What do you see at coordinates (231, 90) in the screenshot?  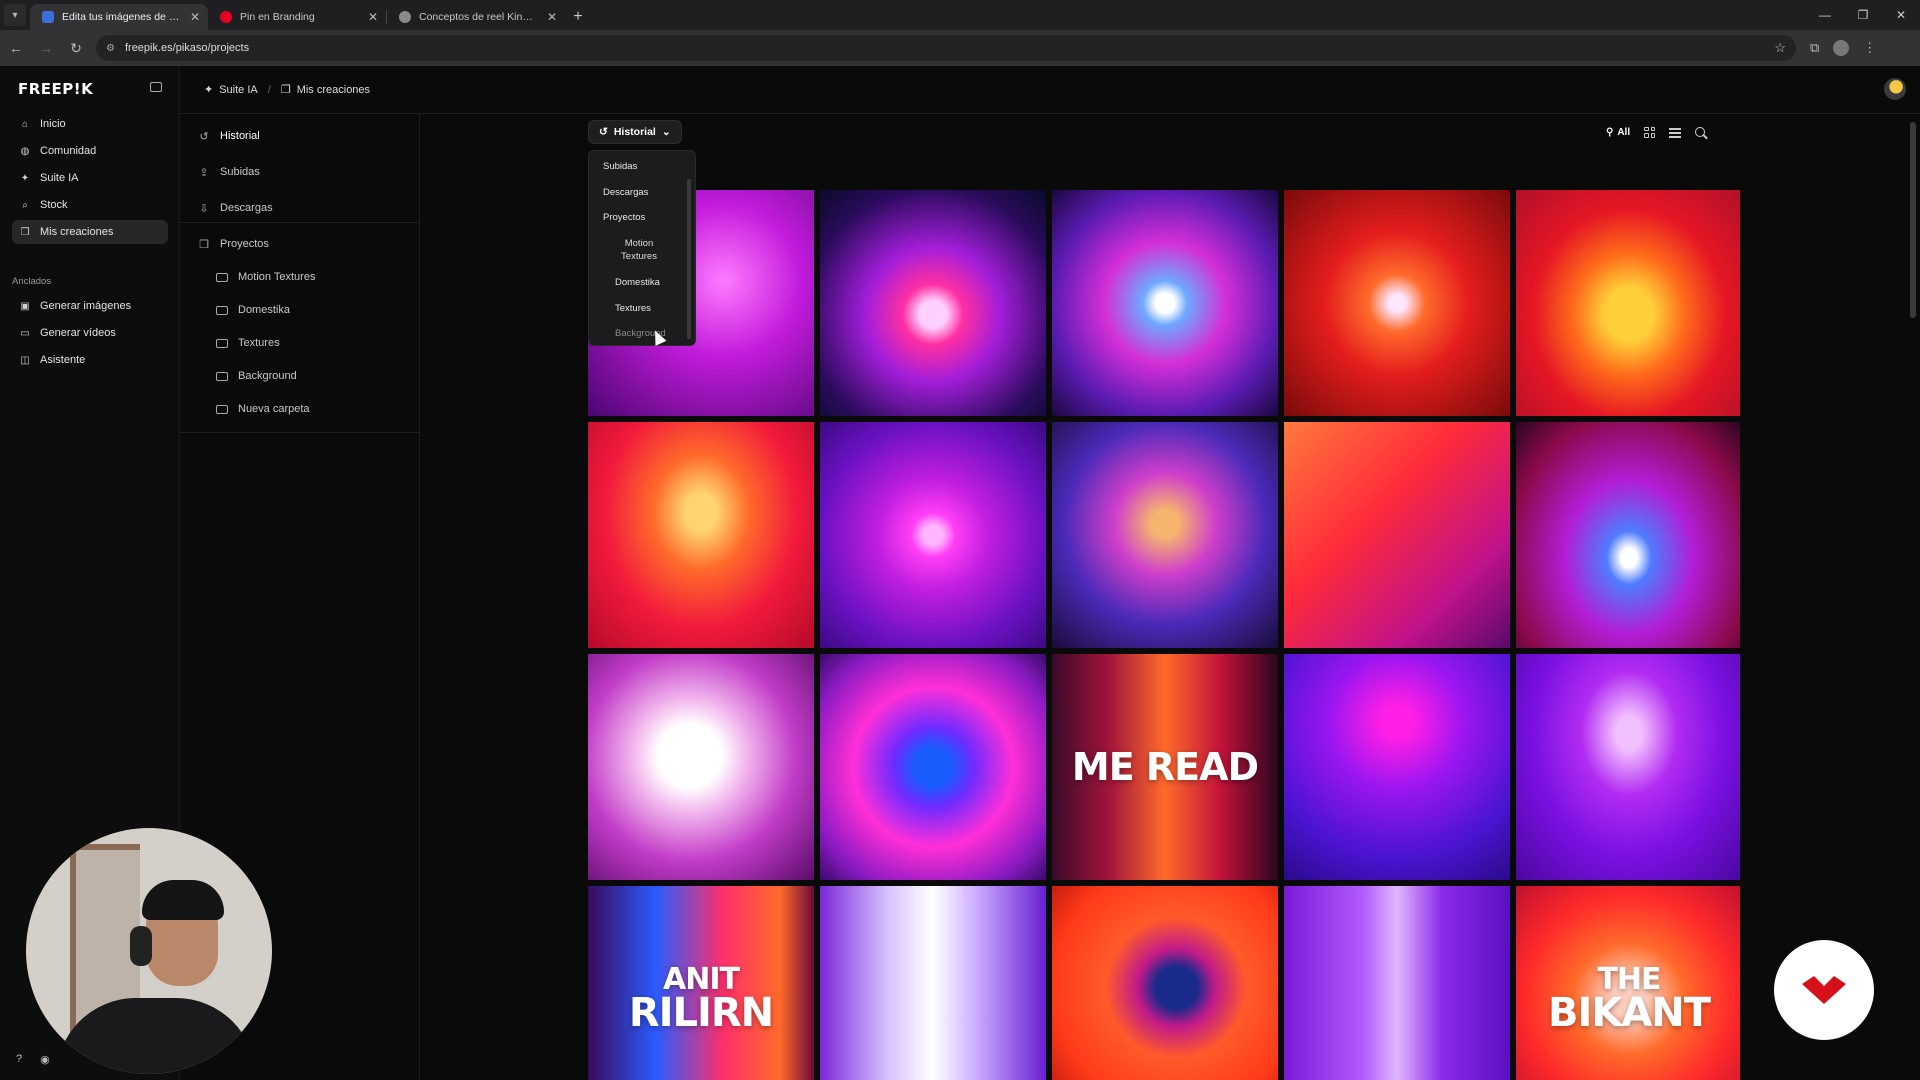 I see `breadcrumb-root: ✦ Suite IA` at bounding box center [231, 90].